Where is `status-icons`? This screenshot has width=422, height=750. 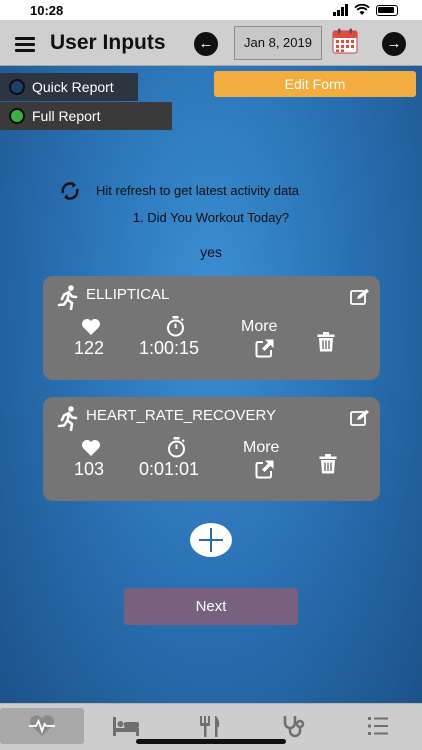 status-icons is located at coordinates (365, 10).